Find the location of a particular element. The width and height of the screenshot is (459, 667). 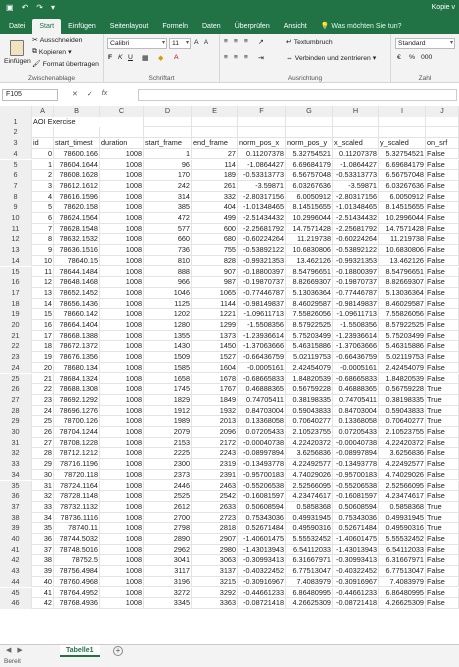

column-label: norm_pos_y is located at coordinates (309, 143).